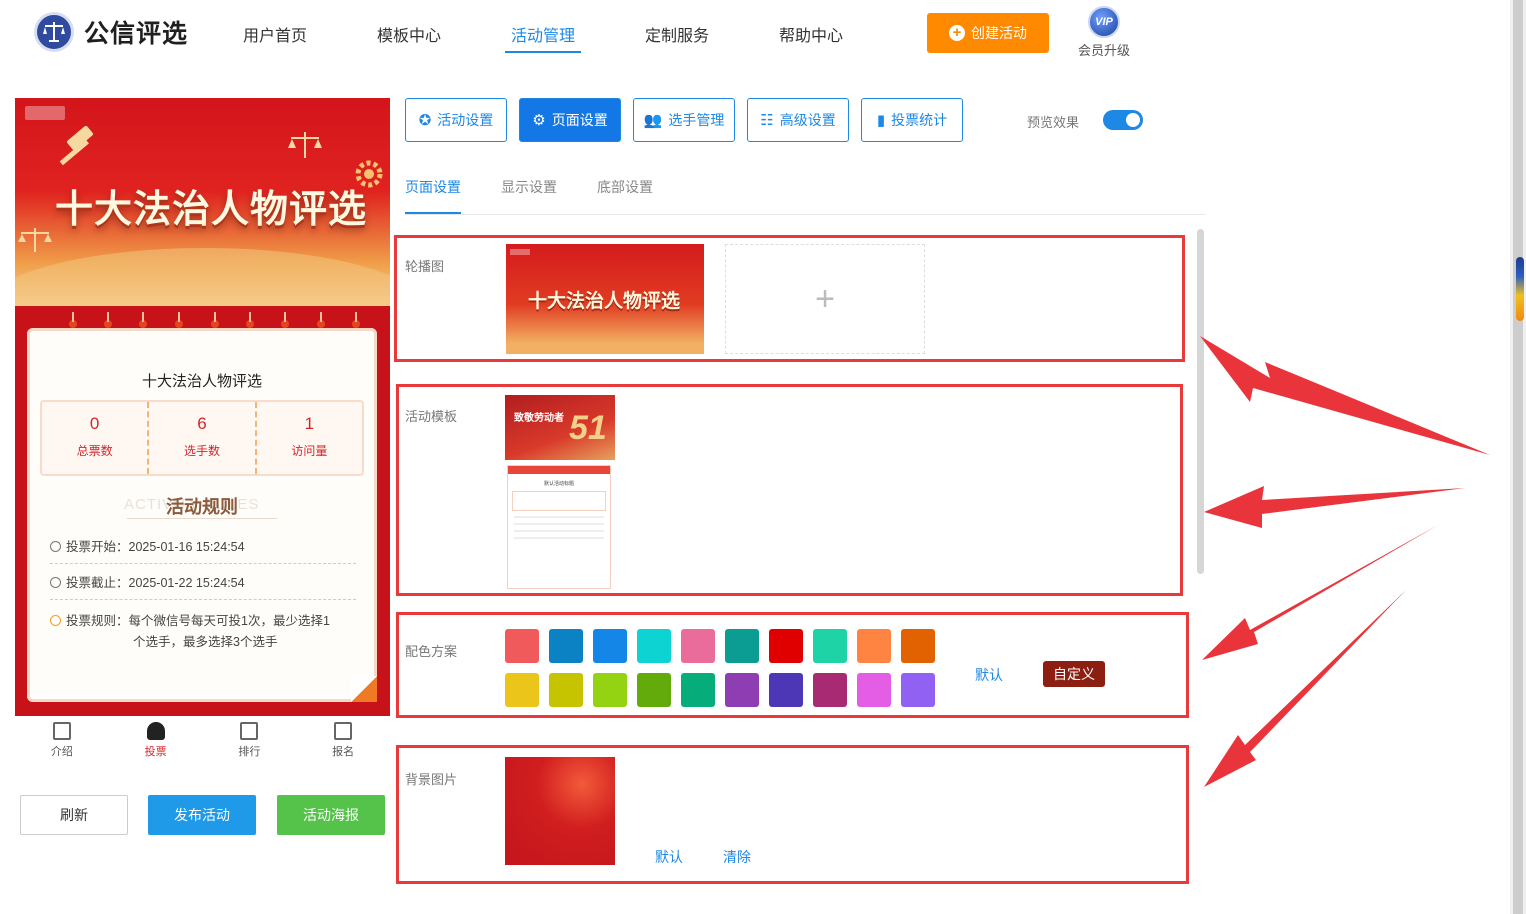  Describe the element at coordinates (343, 741) in the screenshot. I see `tab-signup: 报名` at that location.